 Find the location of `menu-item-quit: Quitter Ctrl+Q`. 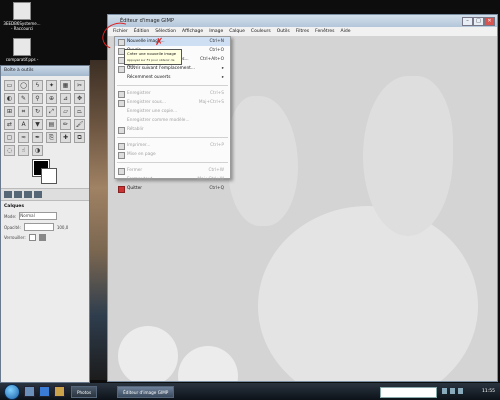

menu-item-quit: Quitter Ctrl+Q is located at coordinates (172, 188).